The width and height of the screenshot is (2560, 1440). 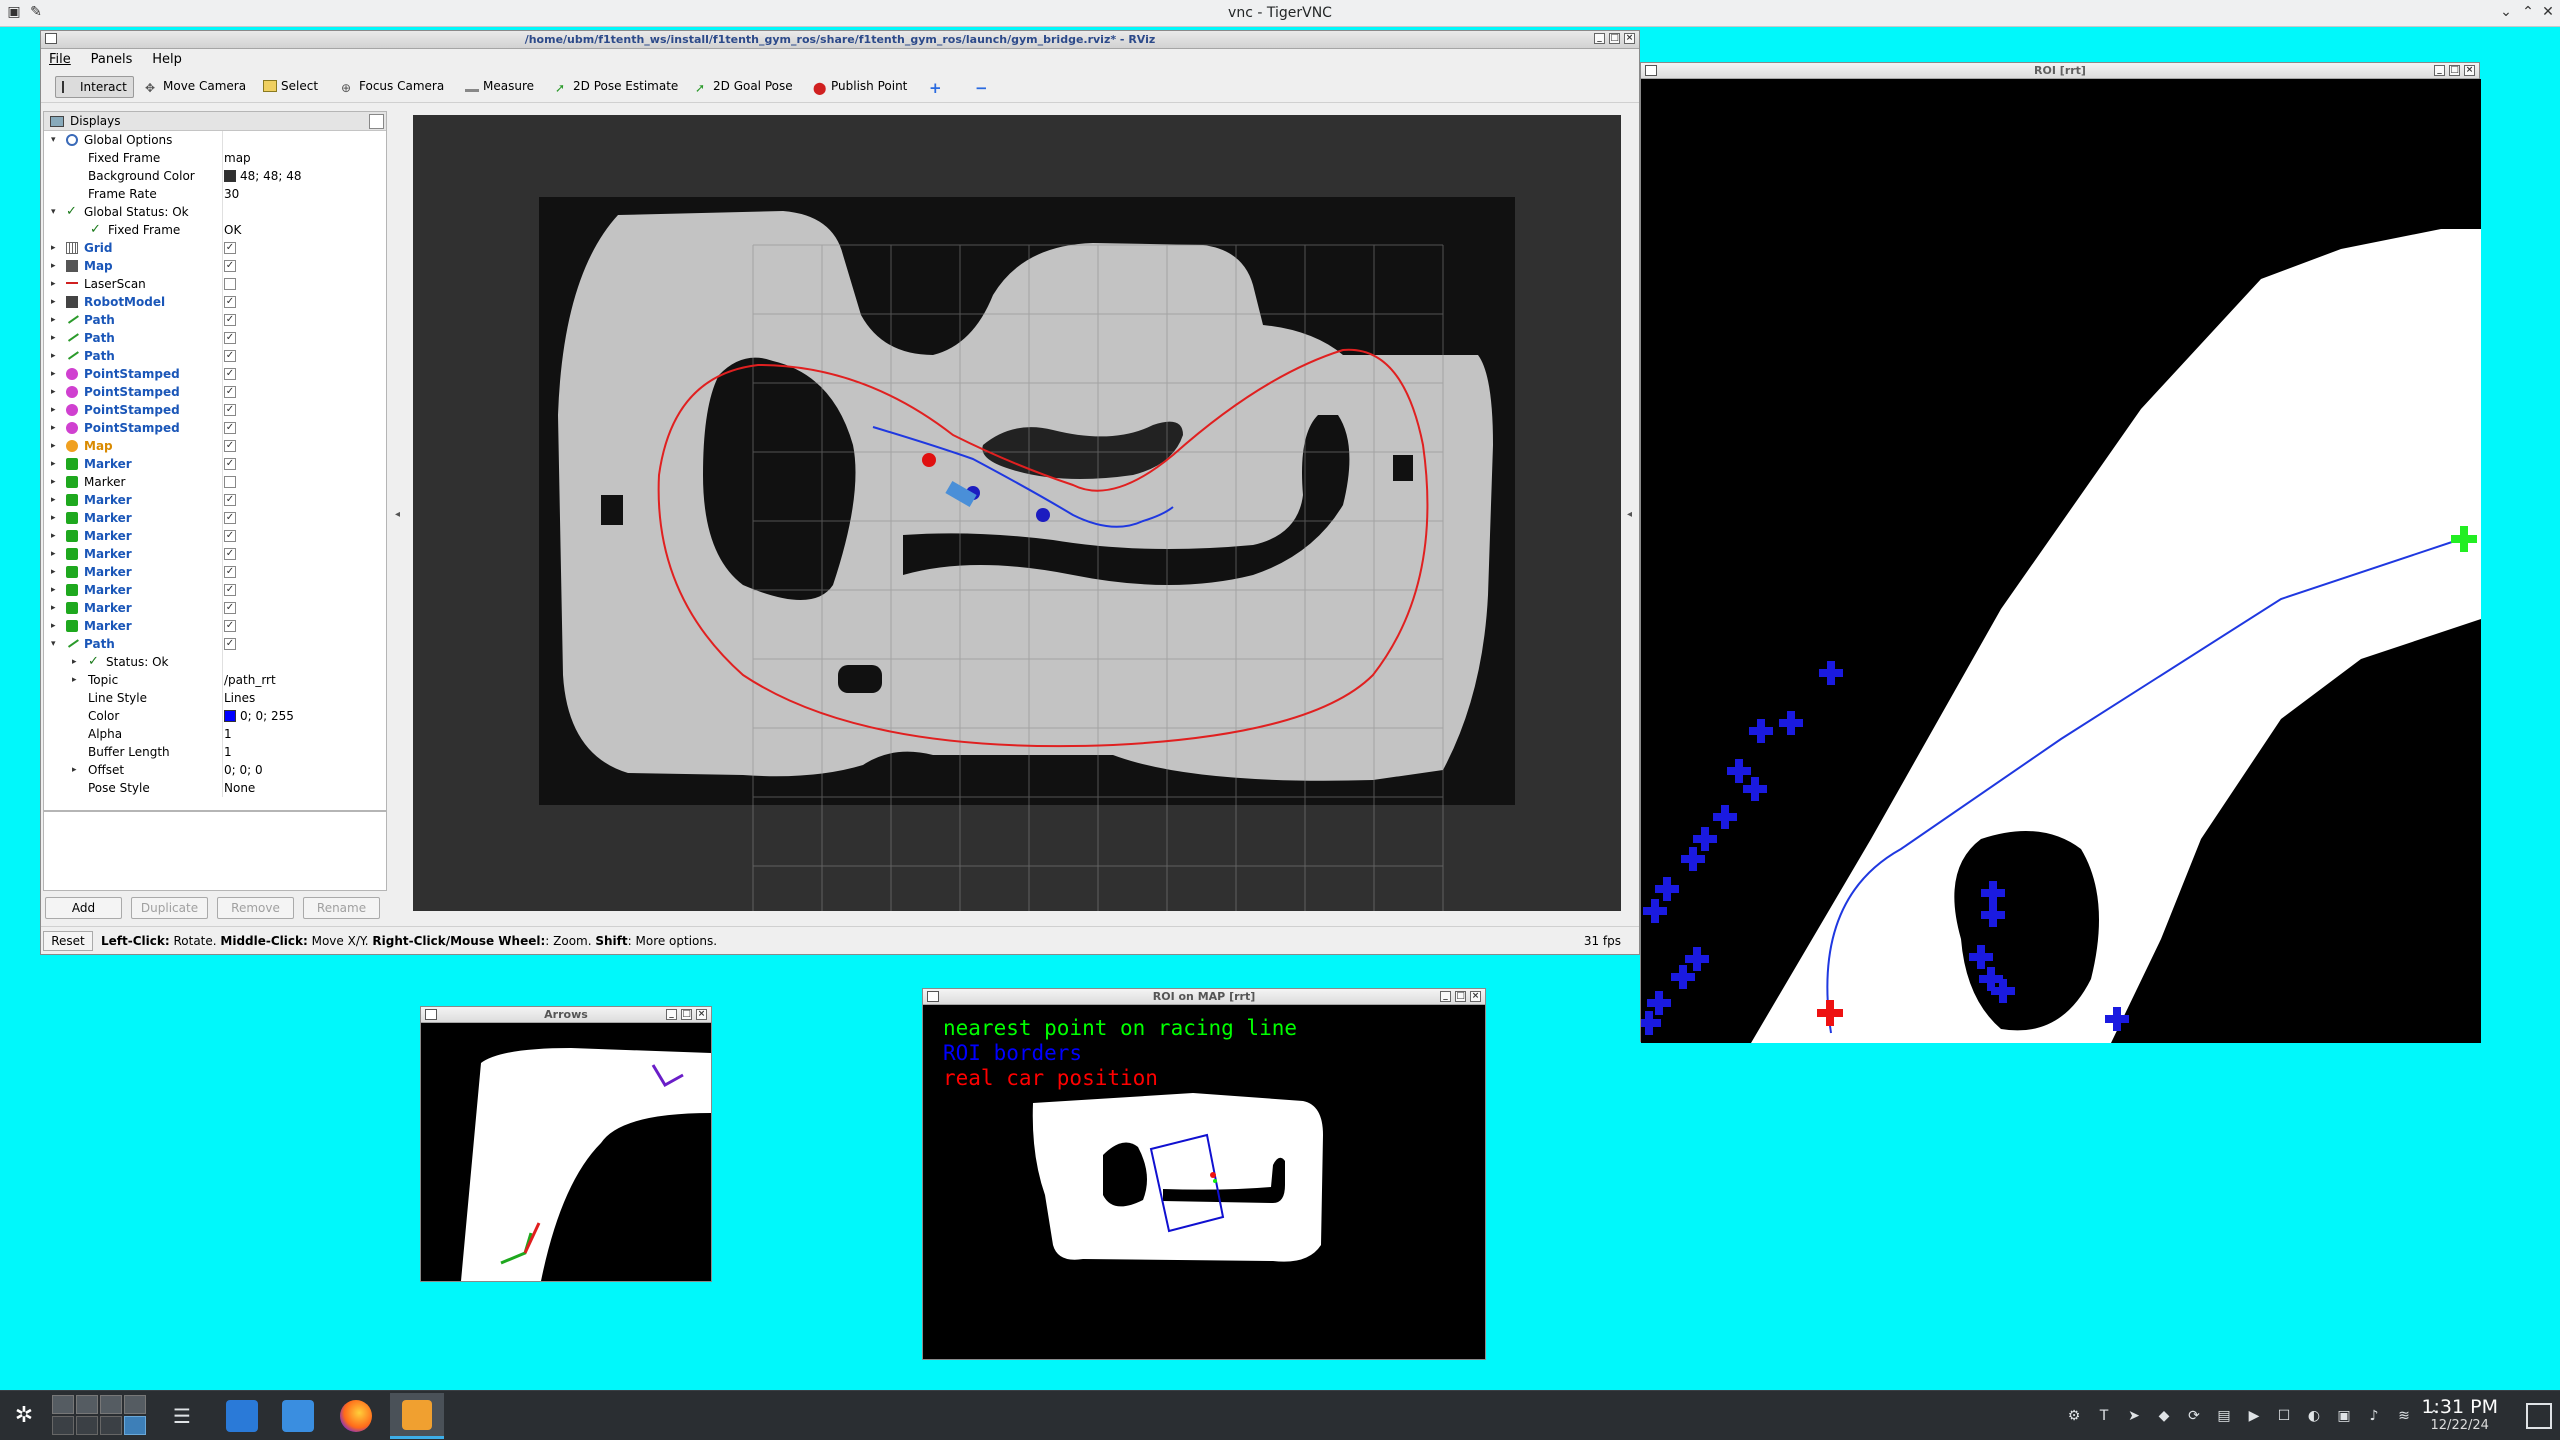 What do you see at coordinates (2344, 1416) in the screenshot?
I see `tray-storage-icon: ▣` at bounding box center [2344, 1416].